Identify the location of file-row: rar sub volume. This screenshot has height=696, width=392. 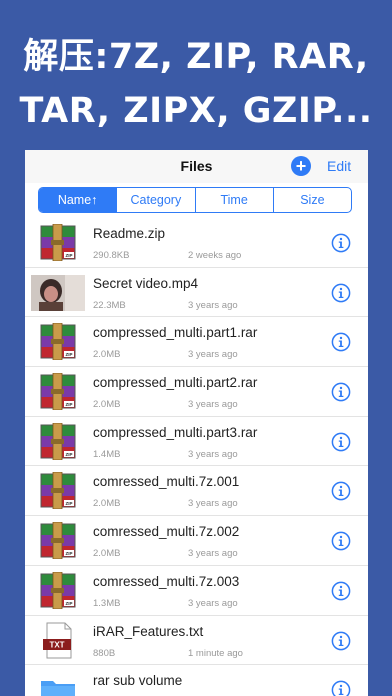
(196, 680).